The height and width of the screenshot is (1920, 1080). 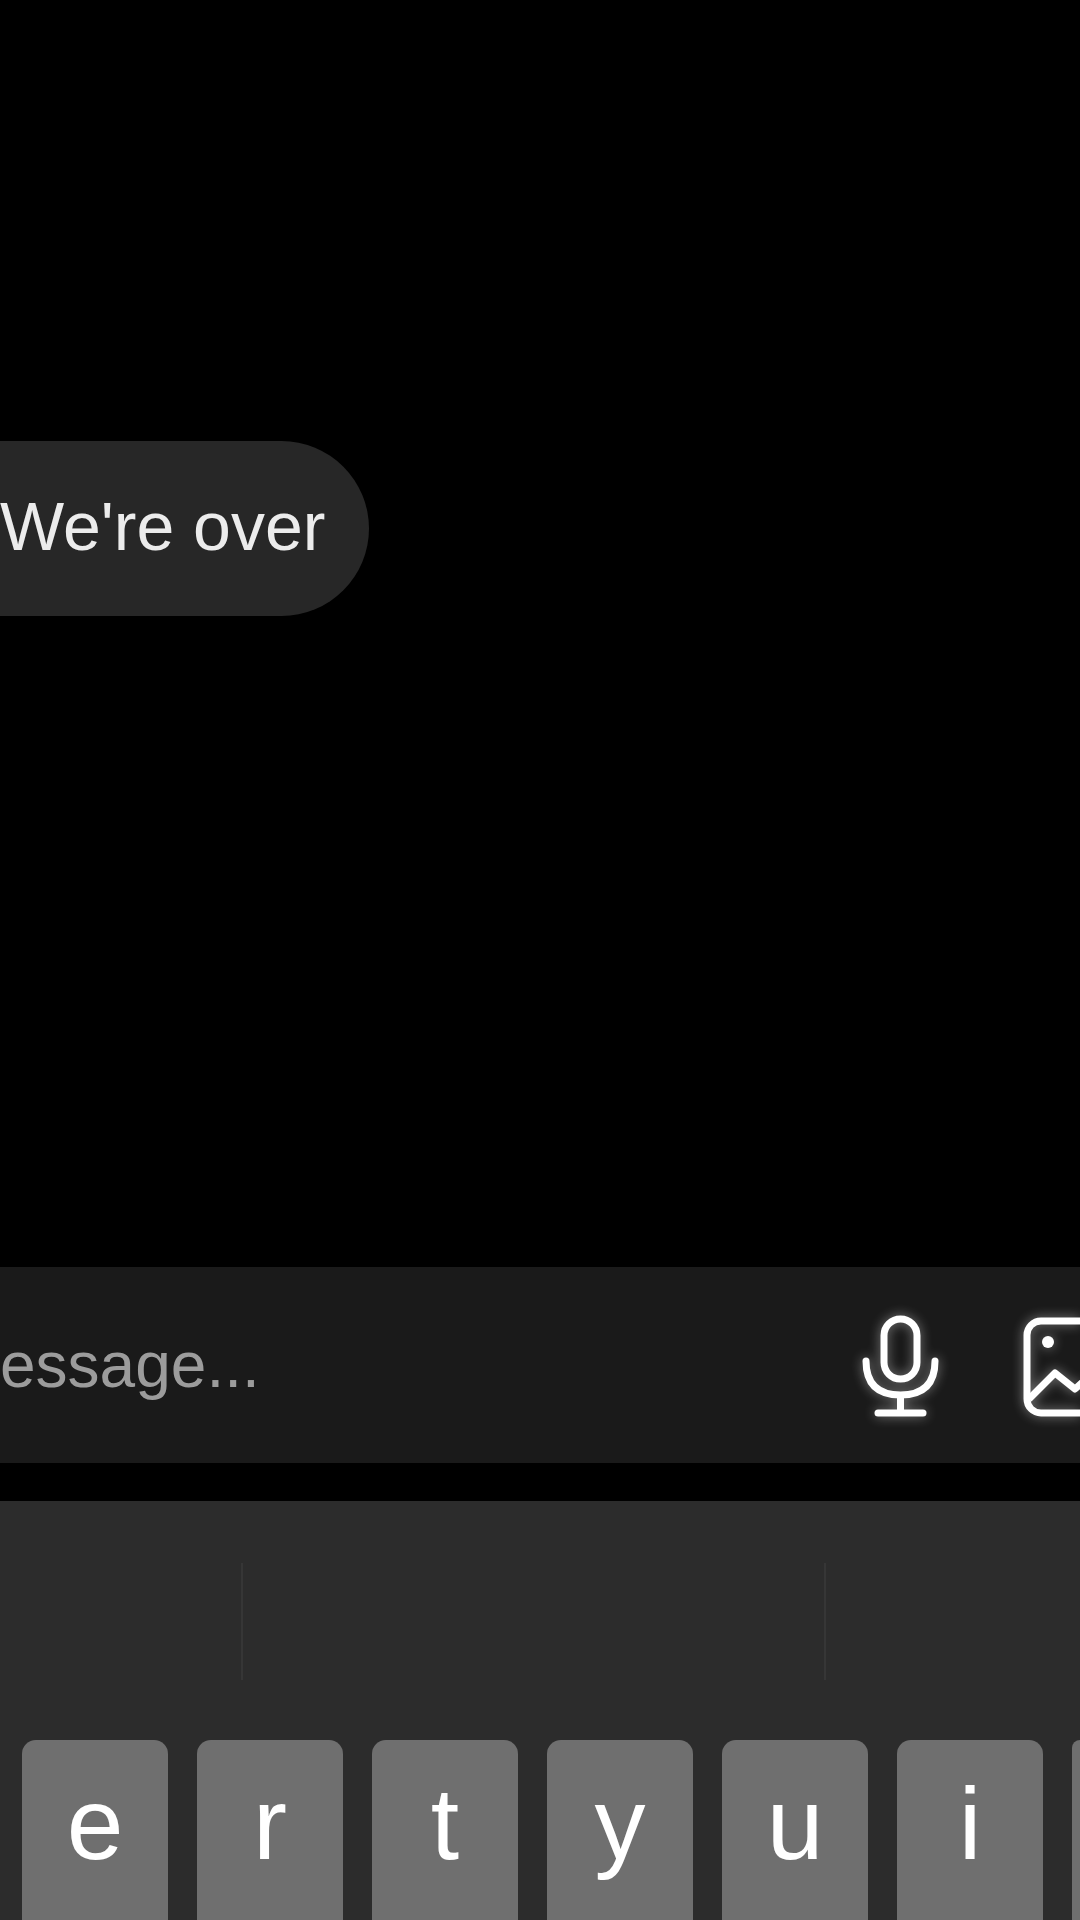 What do you see at coordinates (795, 1830) in the screenshot?
I see `keyboard-key: u` at bounding box center [795, 1830].